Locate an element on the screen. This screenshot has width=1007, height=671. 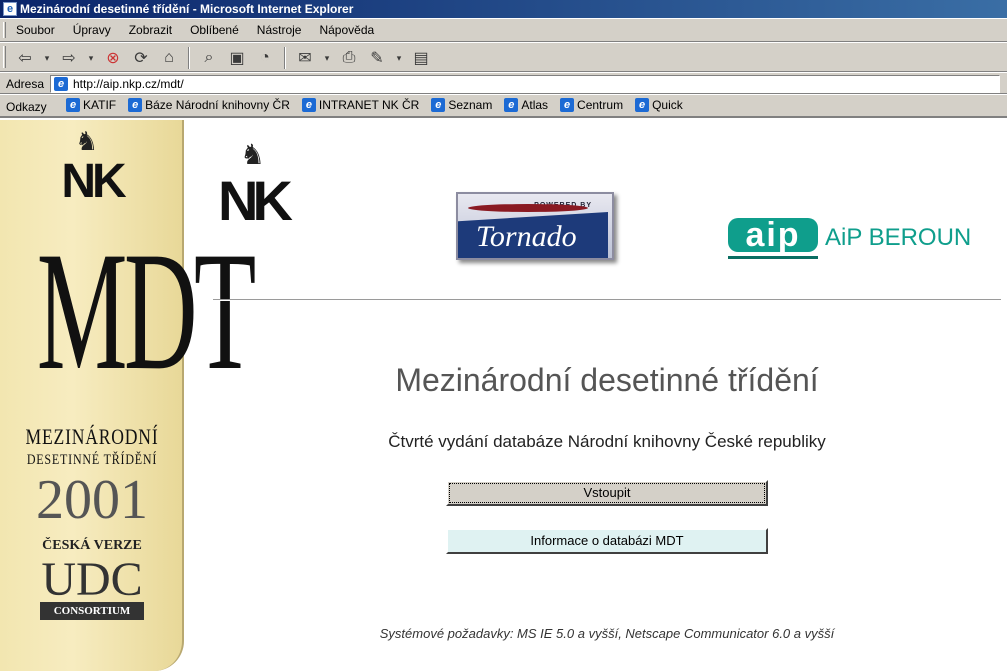
standard-toolbar: ⇦ ▾ ⇨ ▾ ⊗ ⟳ ⌂ ⌕ ▣ ◔ ✉ ▾ ⎙ ✎ ▾ ▤ is located at coordinates (503, 57).